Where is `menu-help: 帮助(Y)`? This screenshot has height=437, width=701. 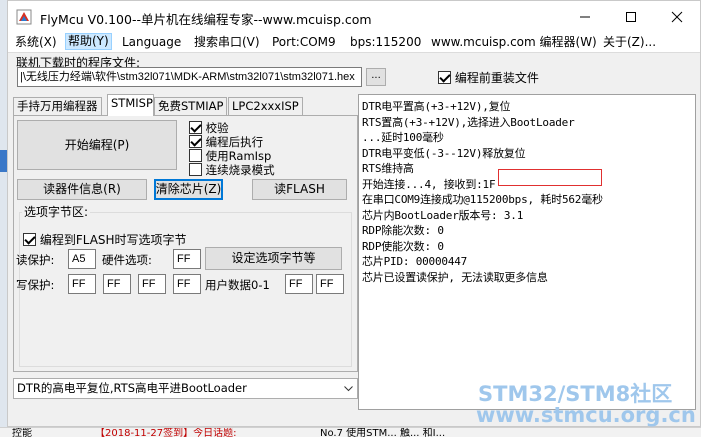 menu-help: 帮助(Y) is located at coordinates (88, 41).